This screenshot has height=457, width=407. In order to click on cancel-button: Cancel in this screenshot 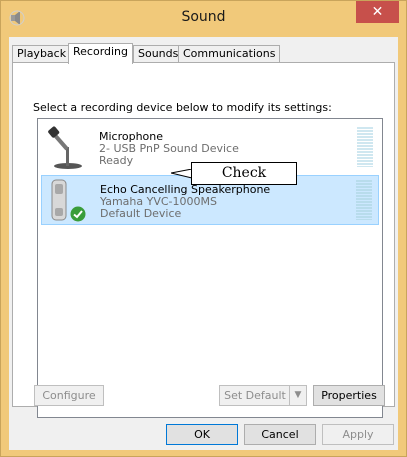, I will do `click(280, 434)`.